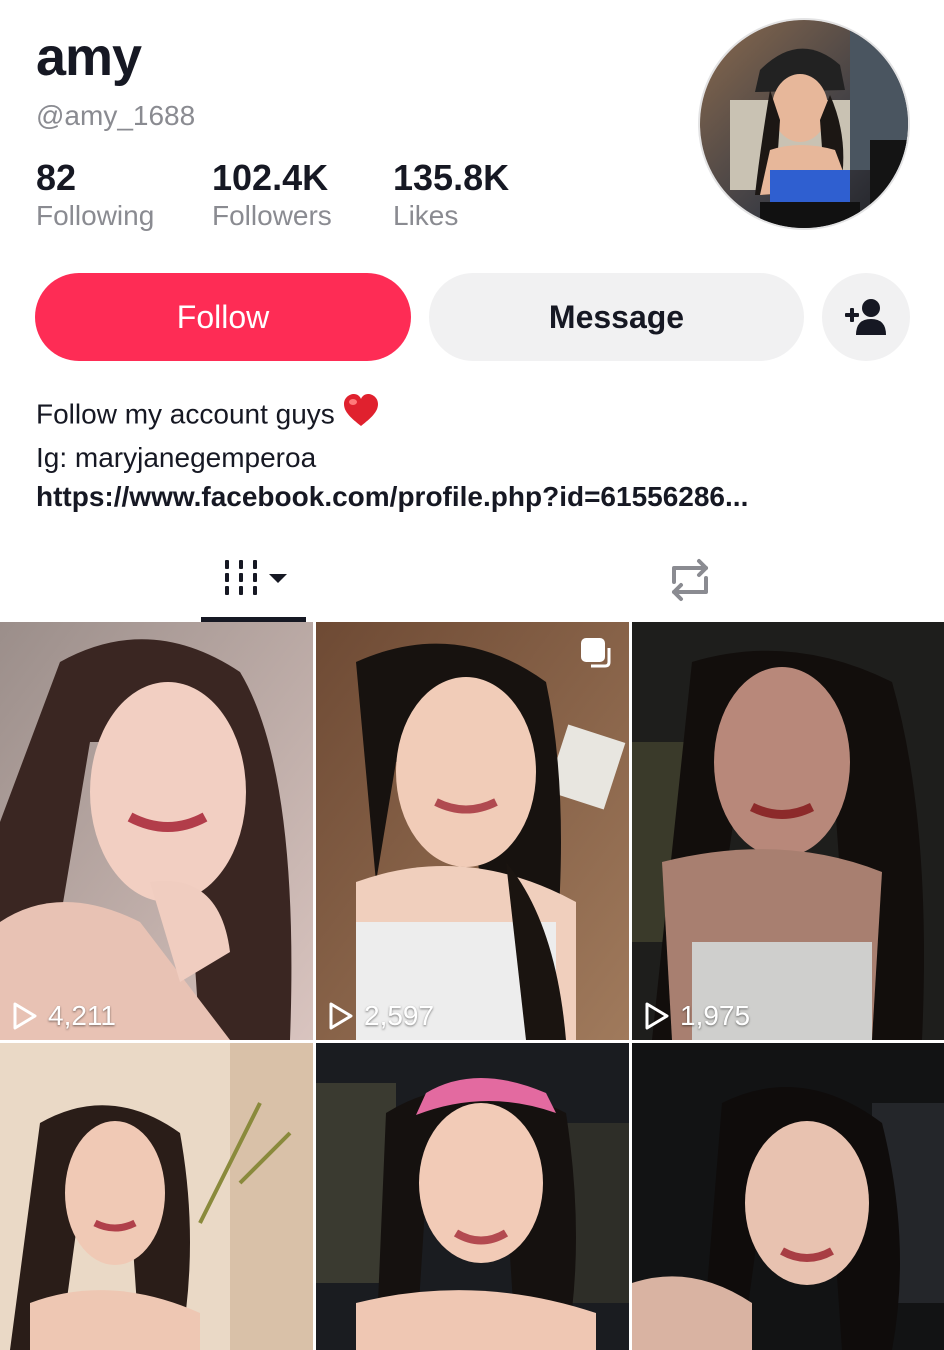 Image resolution: width=944 pixels, height=1350 pixels. I want to click on stat-likes-count: 135.8K, so click(451, 177).